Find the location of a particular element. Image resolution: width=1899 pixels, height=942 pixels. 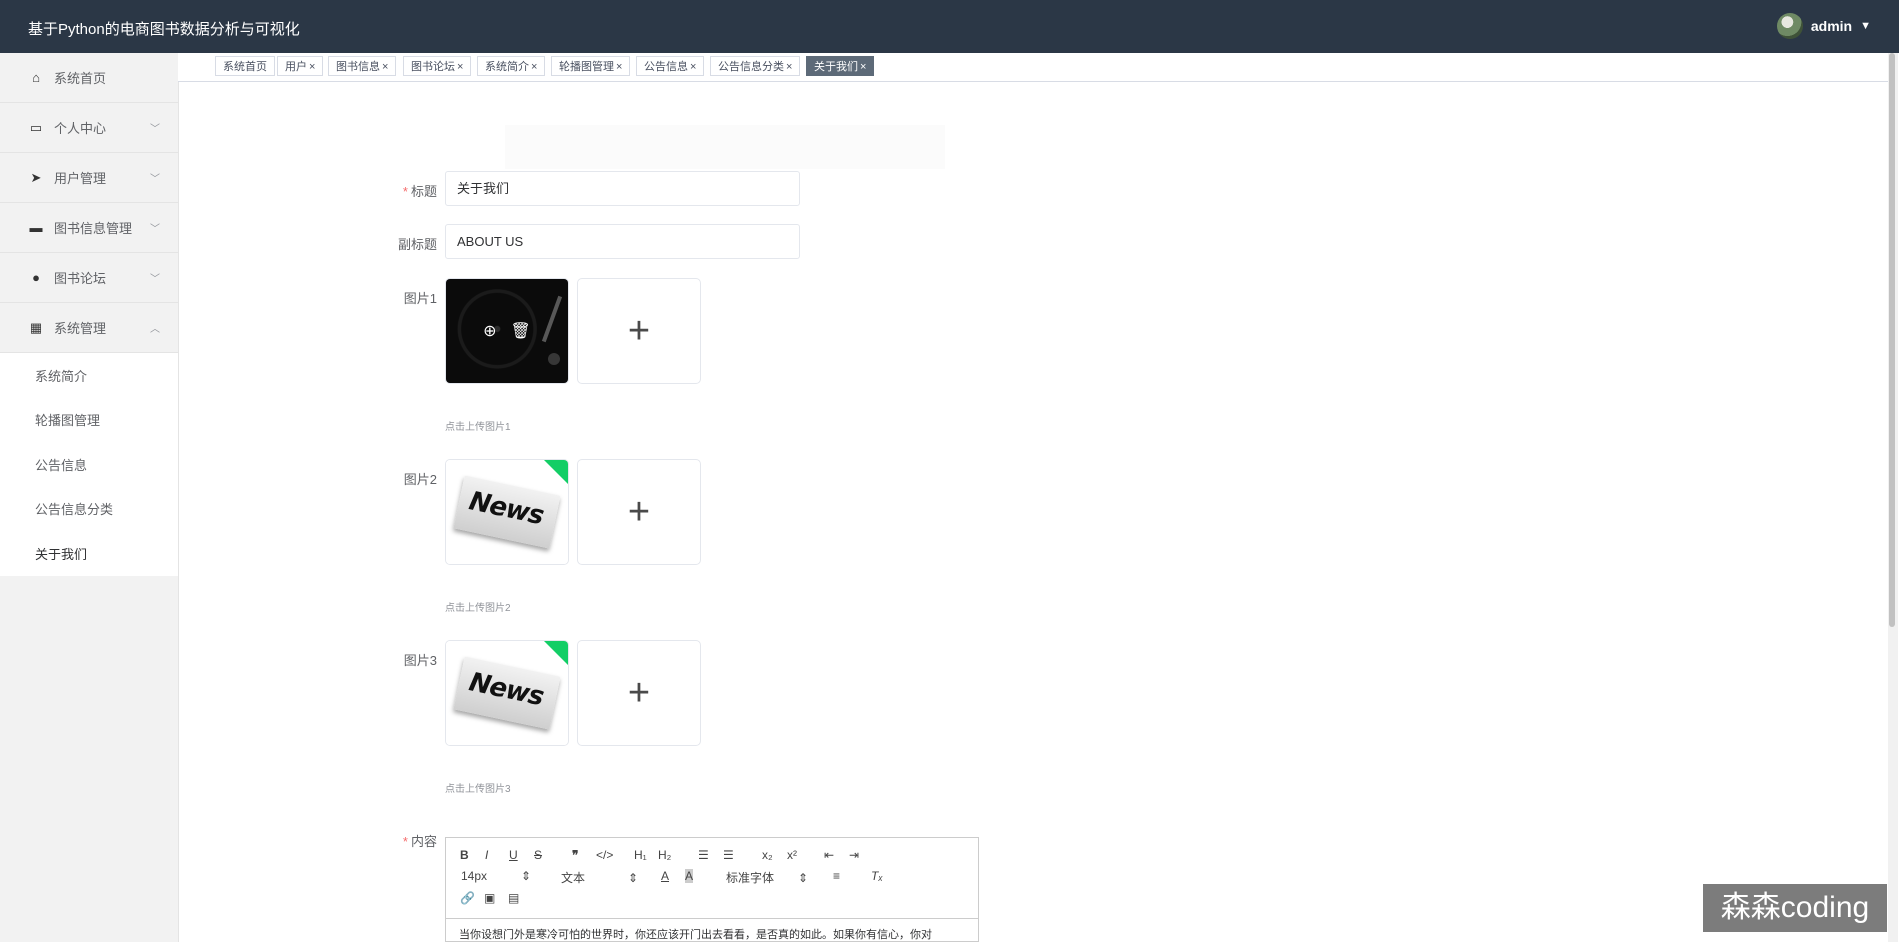

home-icon: ⌂ is located at coordinates (36, 77).